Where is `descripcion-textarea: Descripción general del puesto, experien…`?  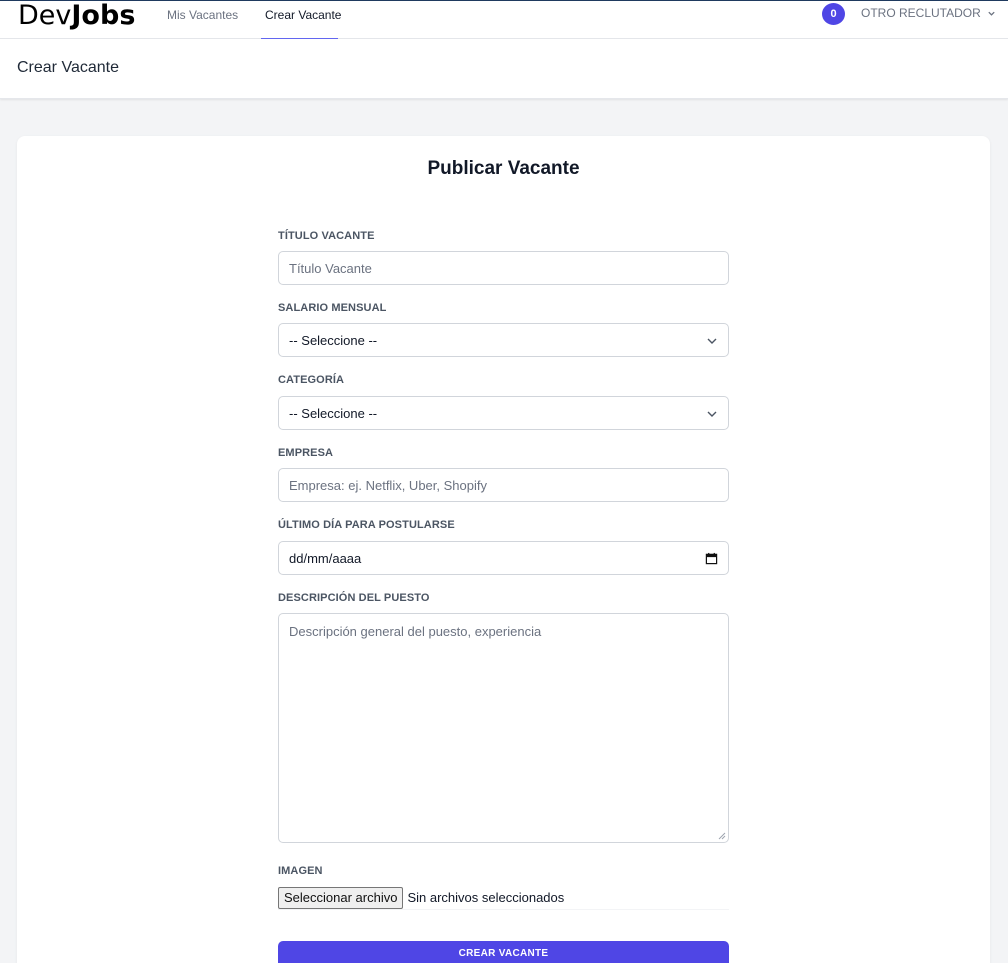 descripcion-textarea: Descripción general del puesto, experien… is located at coordinates (503, 728).